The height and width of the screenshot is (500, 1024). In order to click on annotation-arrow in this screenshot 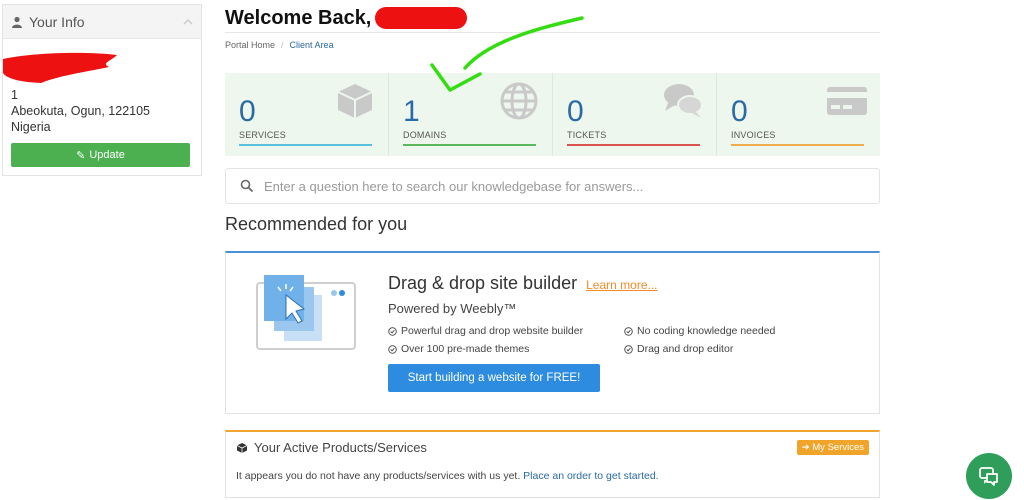, I will do `click(507, 54)`.